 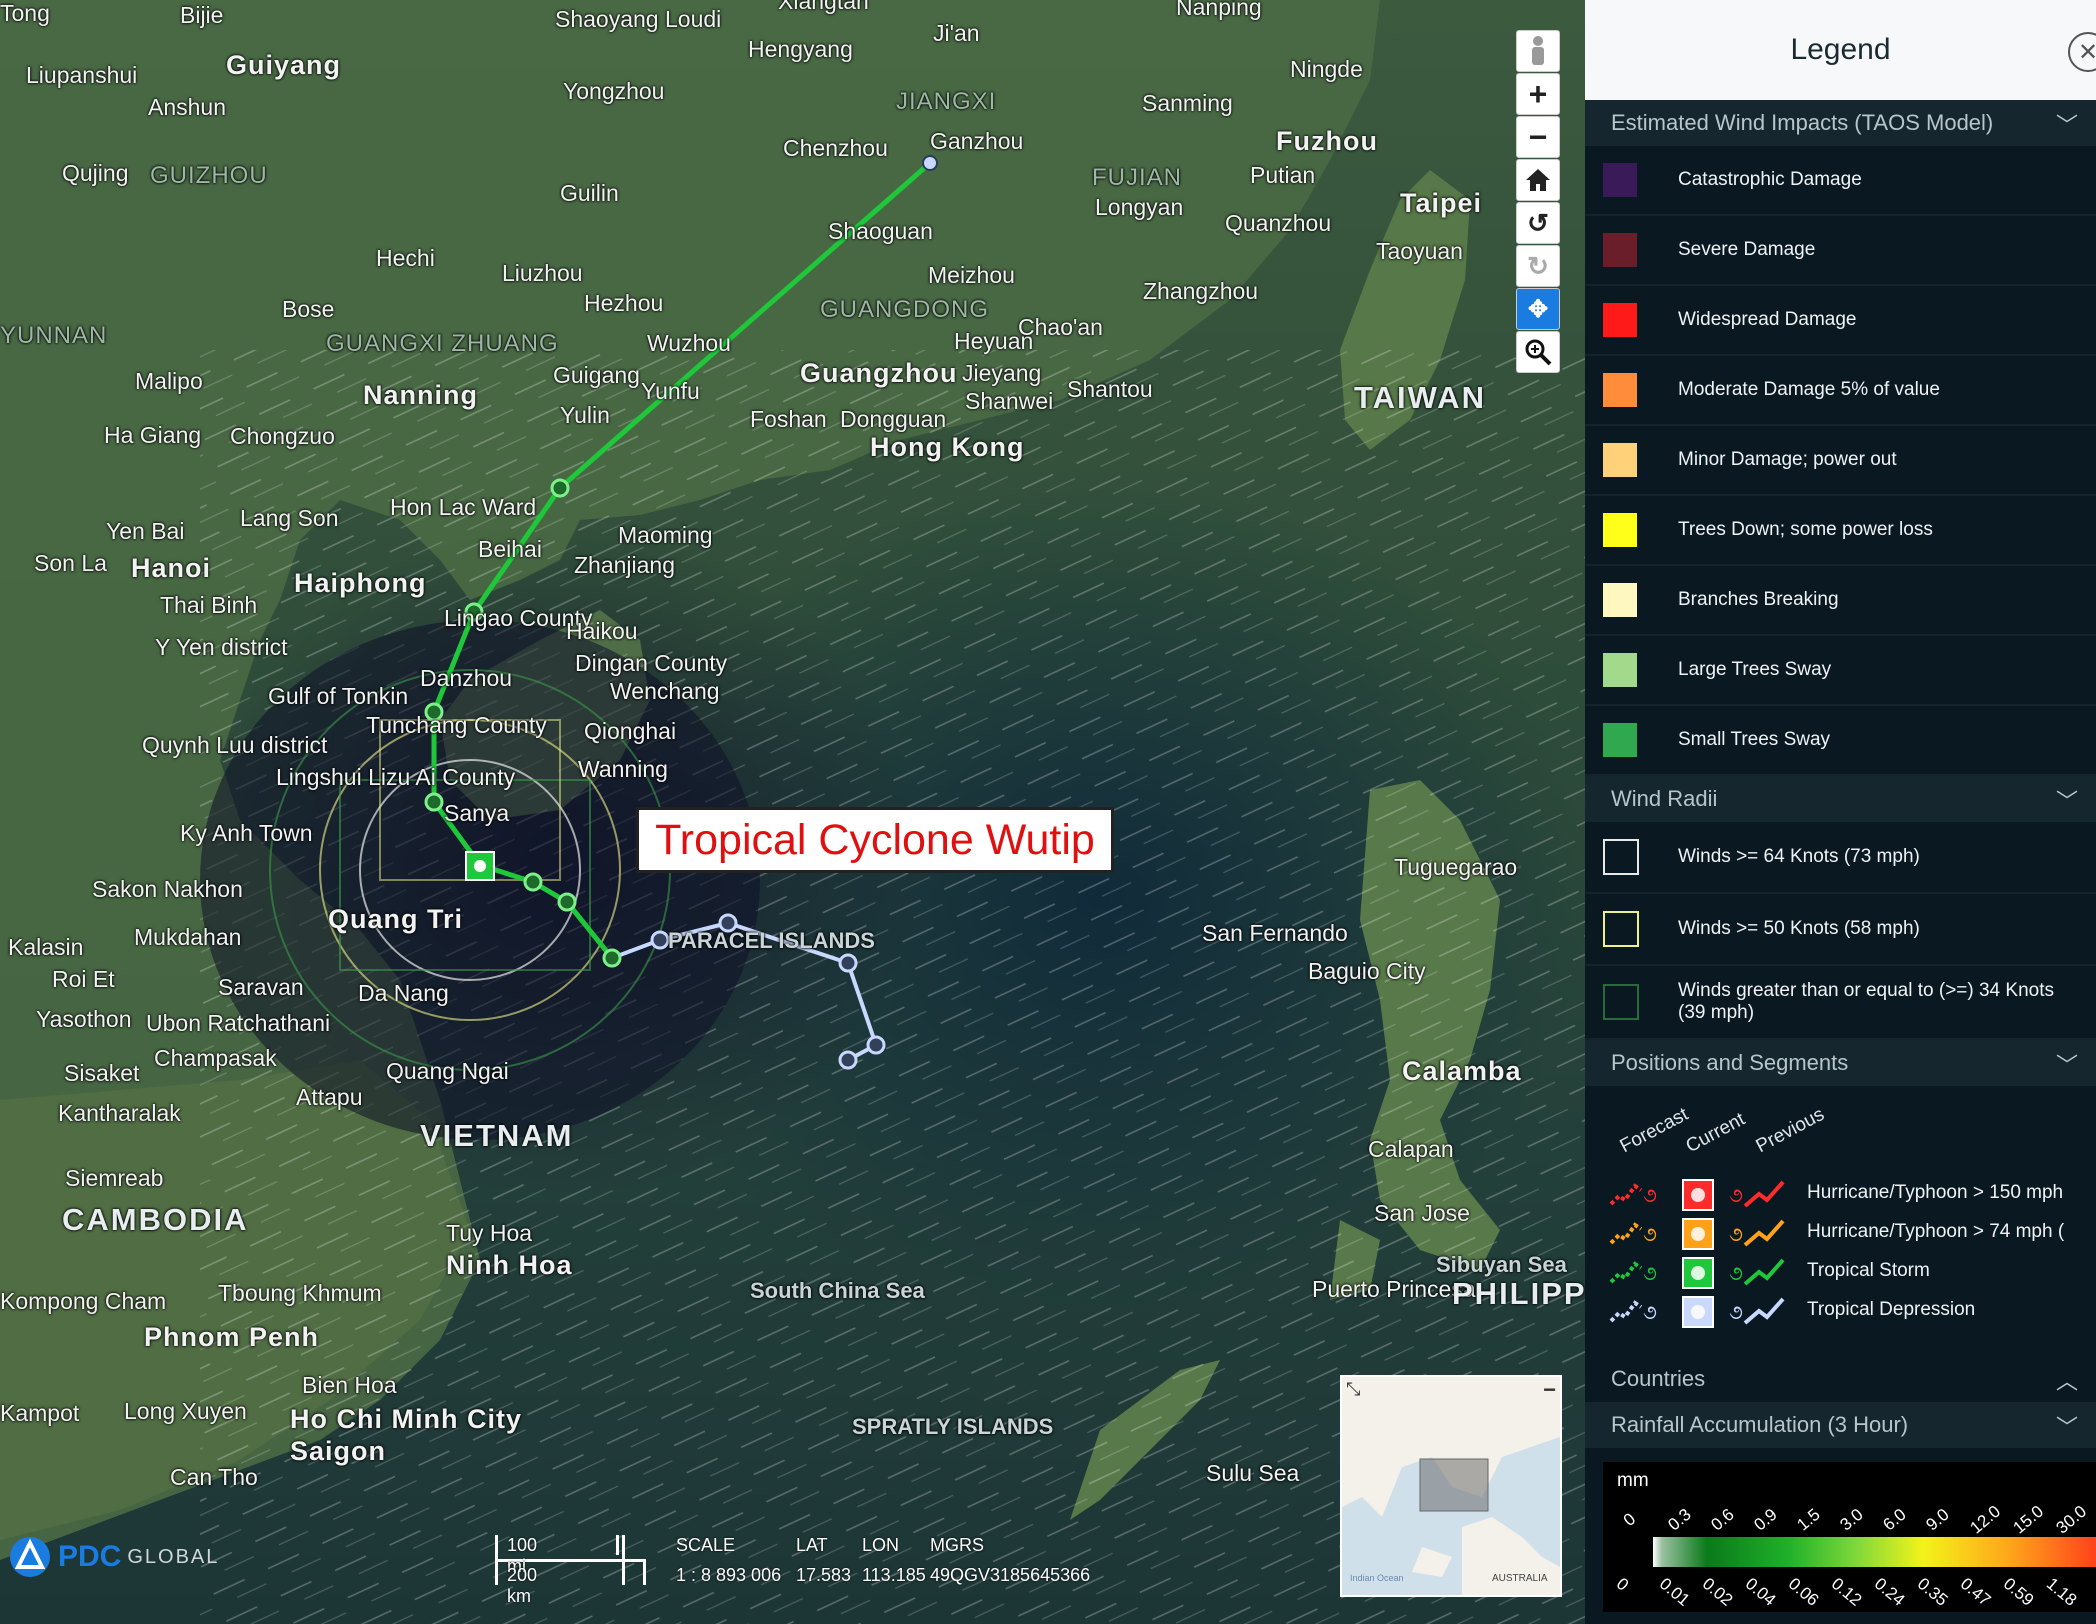 What do you see at coordinates (1790, 1130) in the screenshot?
I see `column-header: Previous` at bounding box center [1790, 1130].